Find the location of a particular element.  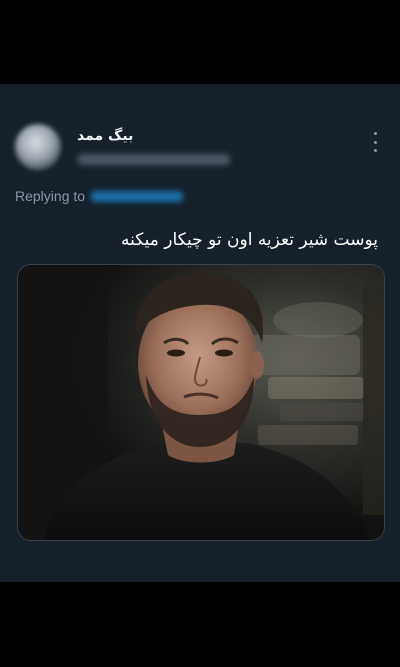

replying-to-row: Replying to is located at coordinates (99, 196).